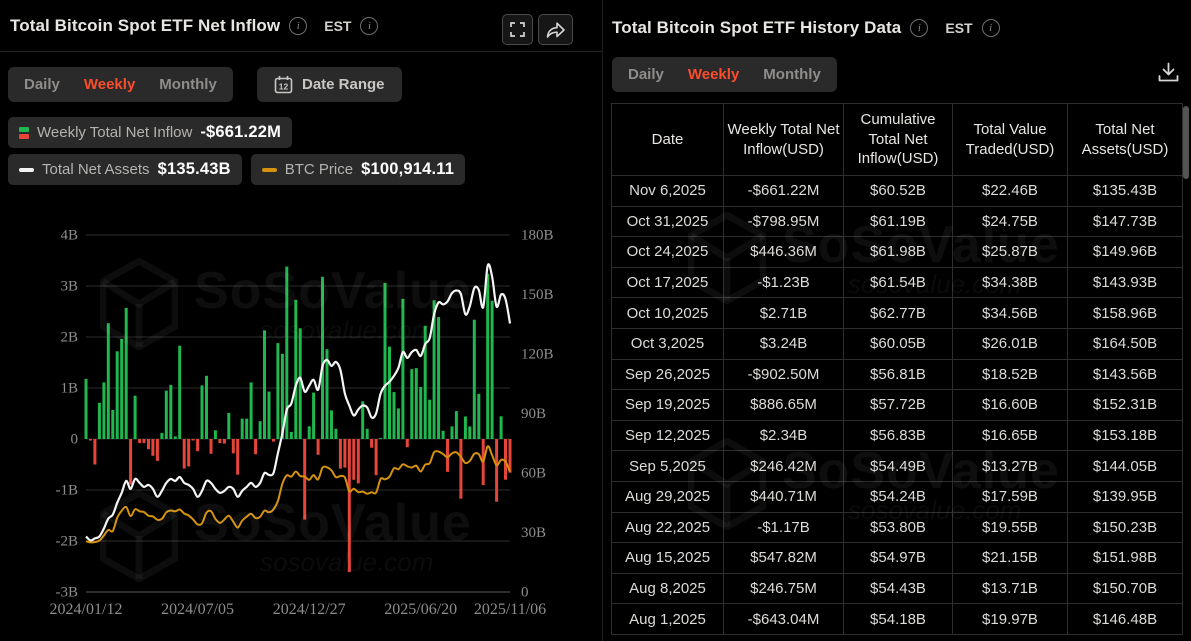 This screenshot has height=641, width=1191. What do you see at coordinates (783, 558) in the screenshot?
I see `cell-inflow: $547.82M` at bounding box center [783, 558].